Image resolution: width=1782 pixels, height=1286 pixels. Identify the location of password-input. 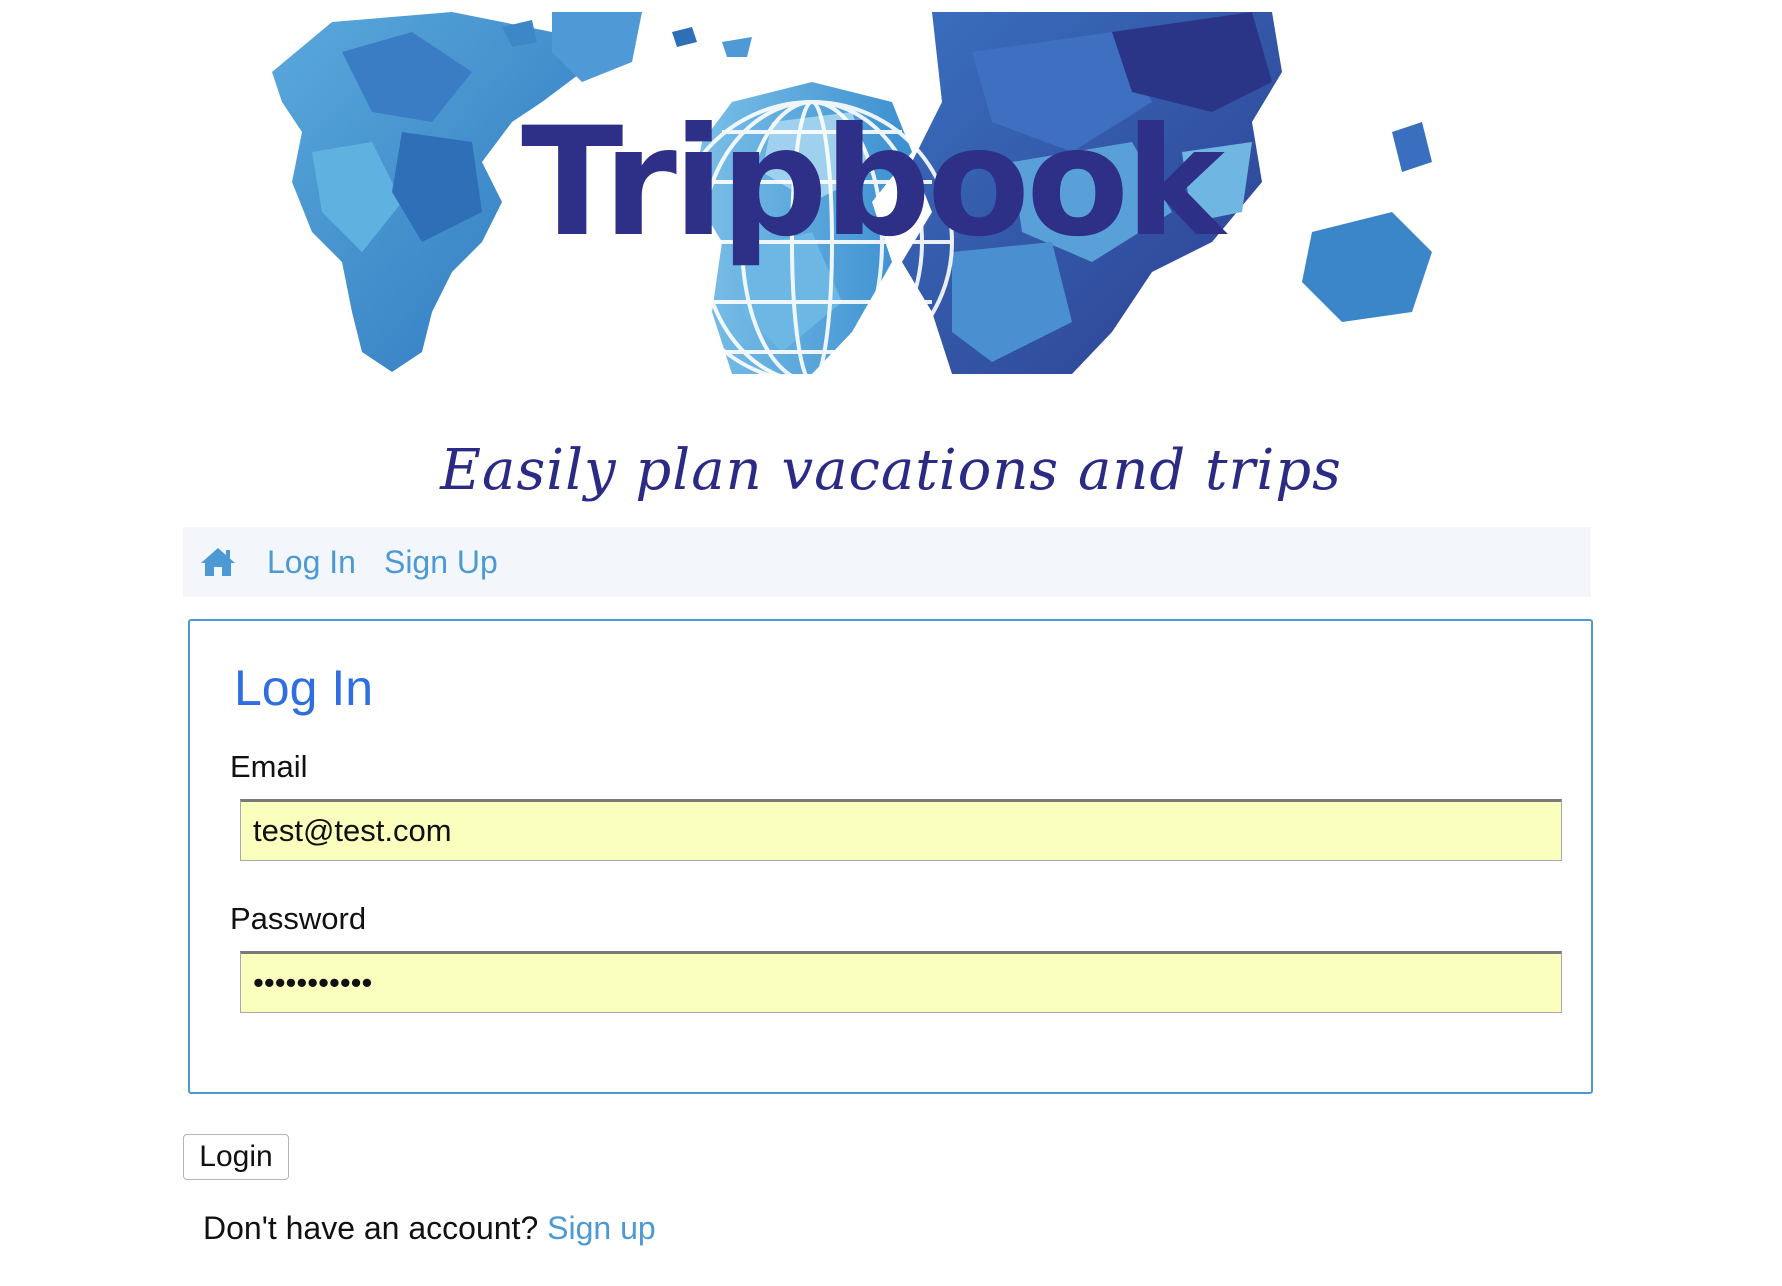
(901, 982).